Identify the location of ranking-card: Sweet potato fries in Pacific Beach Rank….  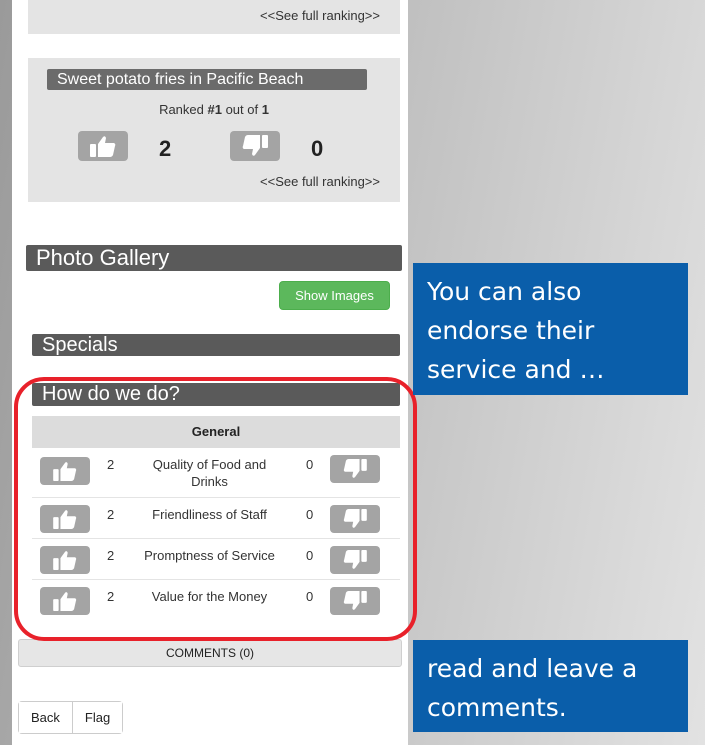
(214, 130).